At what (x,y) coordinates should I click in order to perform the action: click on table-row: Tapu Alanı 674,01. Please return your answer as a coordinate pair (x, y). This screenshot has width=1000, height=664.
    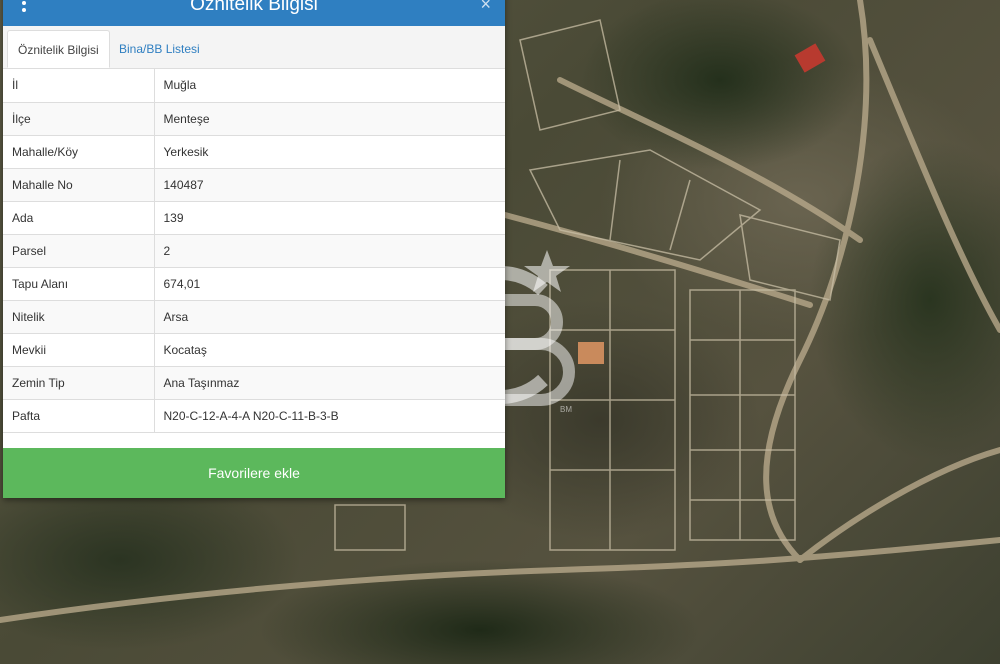
    Looking at the image, I should click on (254, 284).